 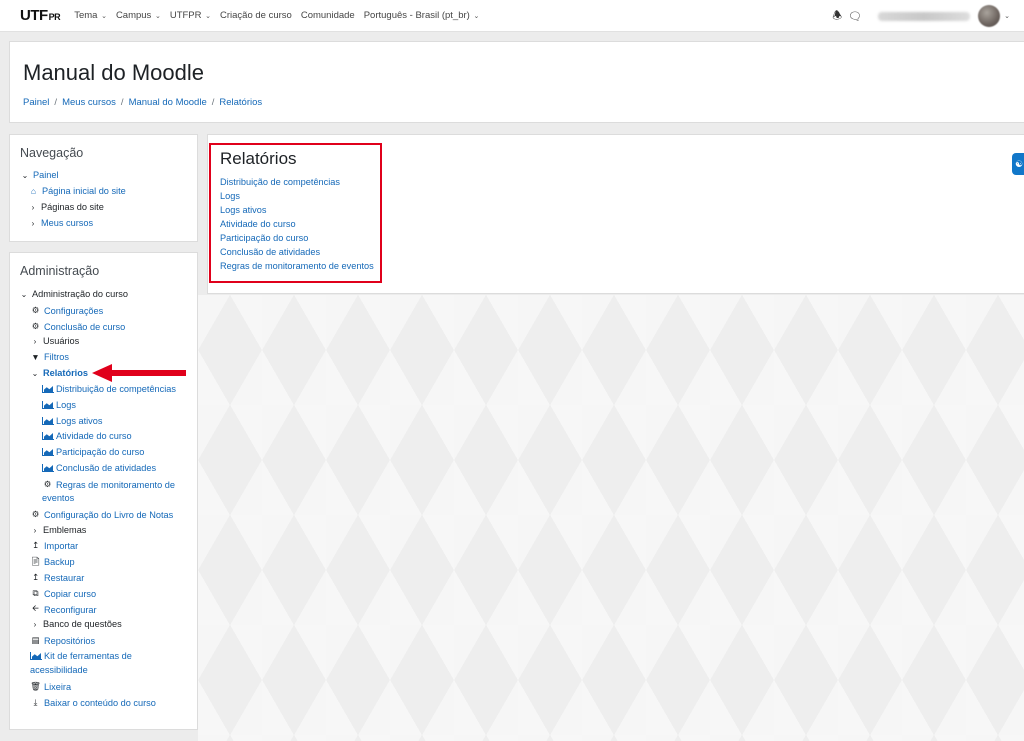 I want to click on administration-block-title: Administração, so click(x=60, y=271).